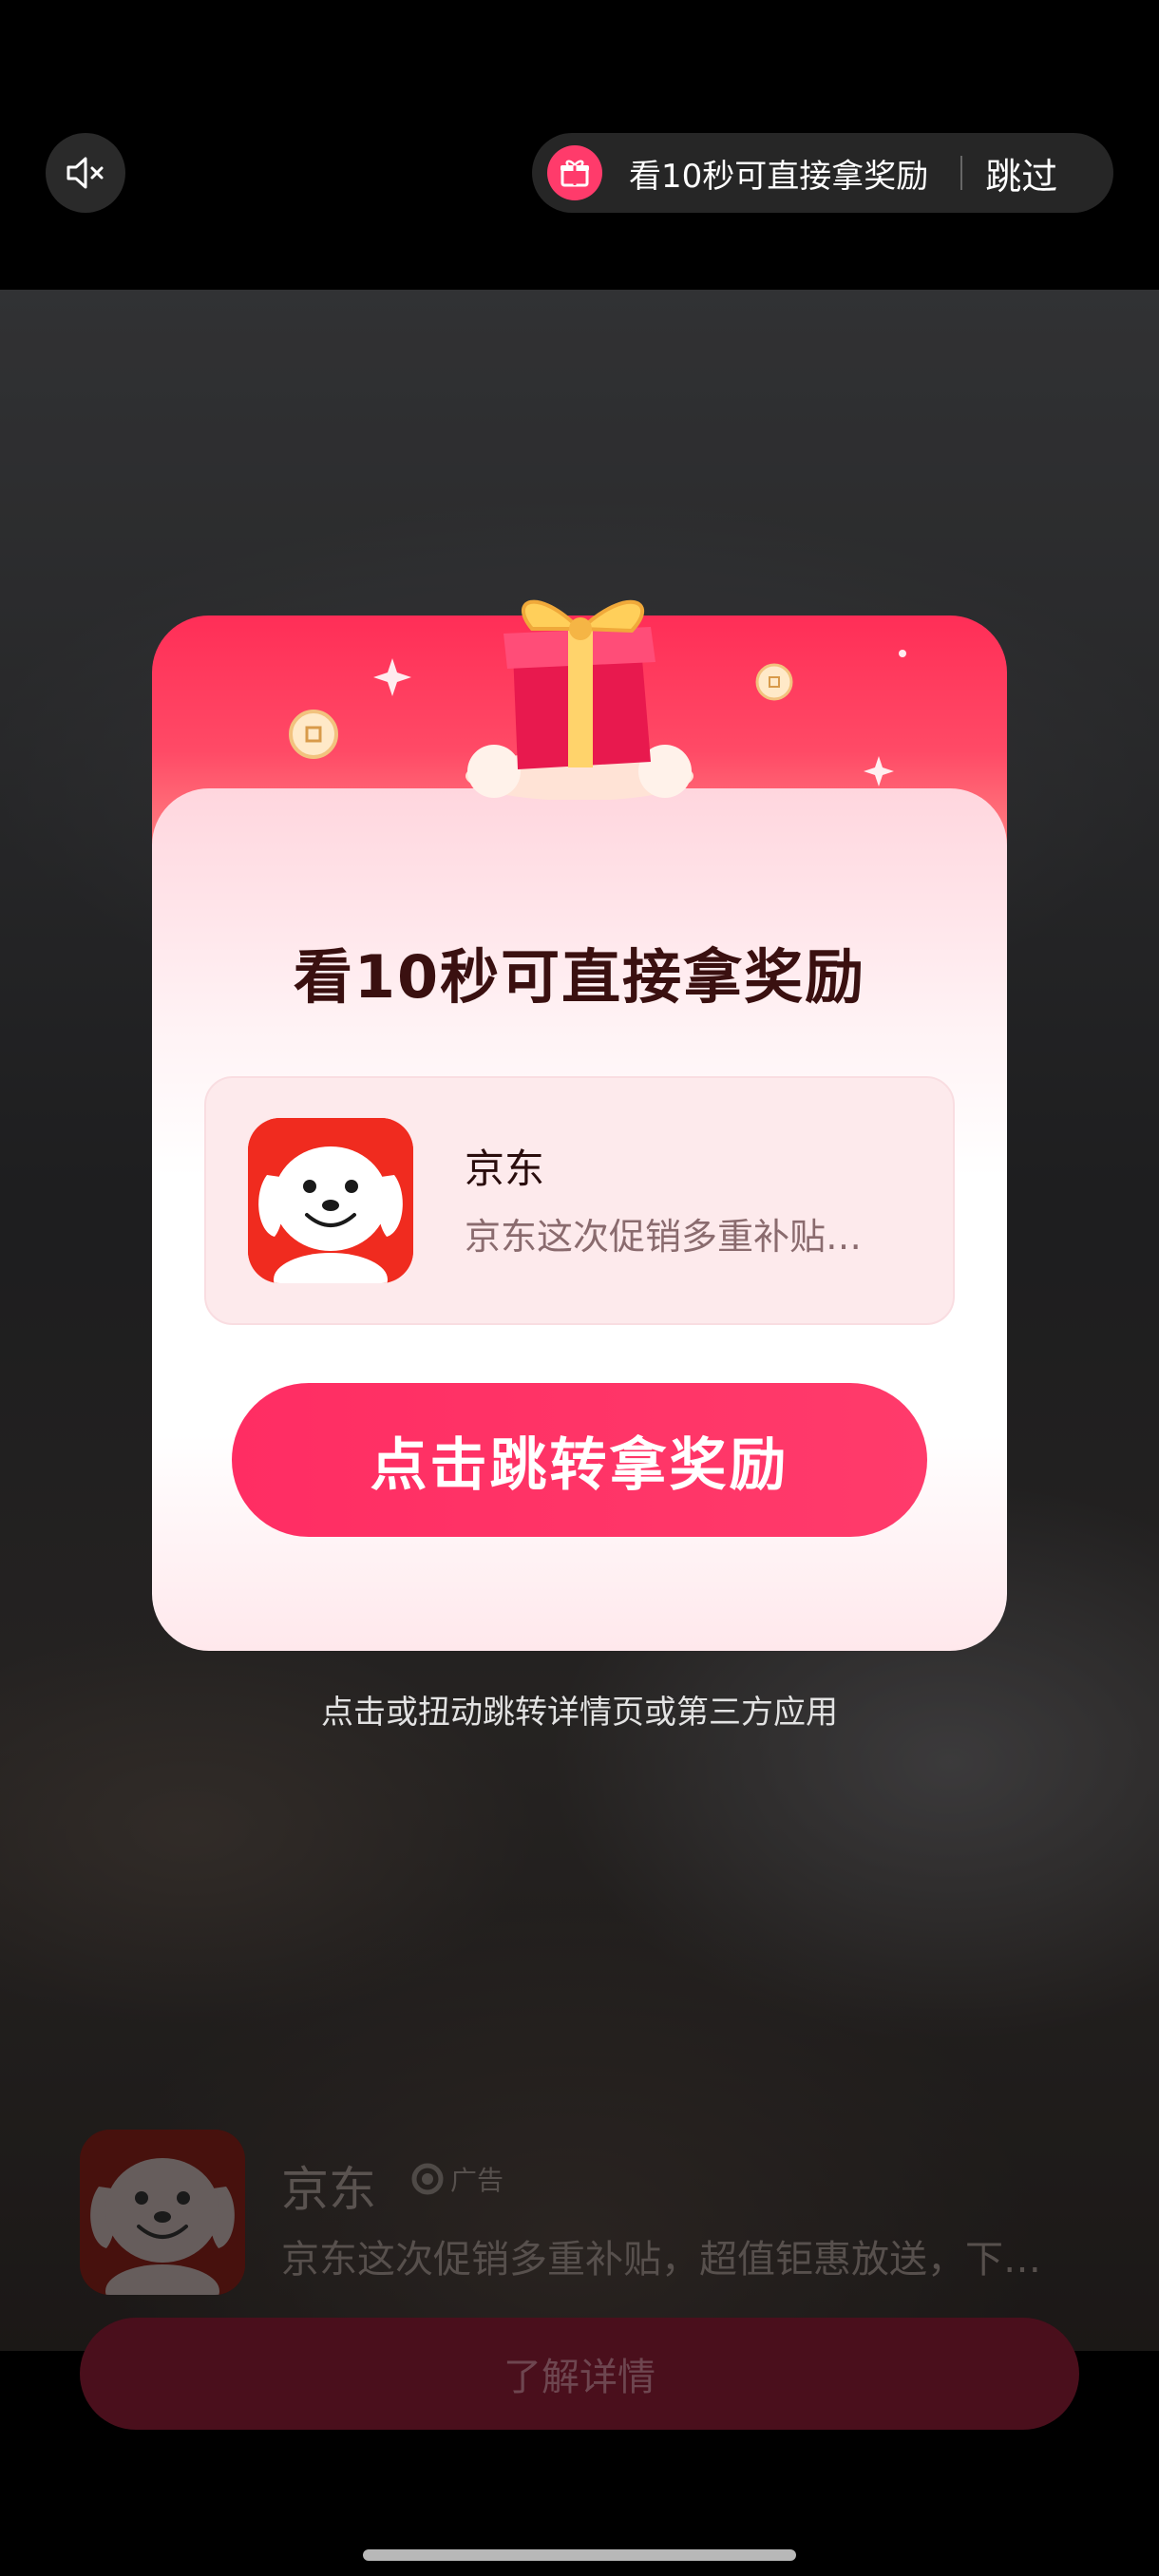 This screenshot has width=1159, height=2576. I want to click on pill-divider, so click(961, 173).